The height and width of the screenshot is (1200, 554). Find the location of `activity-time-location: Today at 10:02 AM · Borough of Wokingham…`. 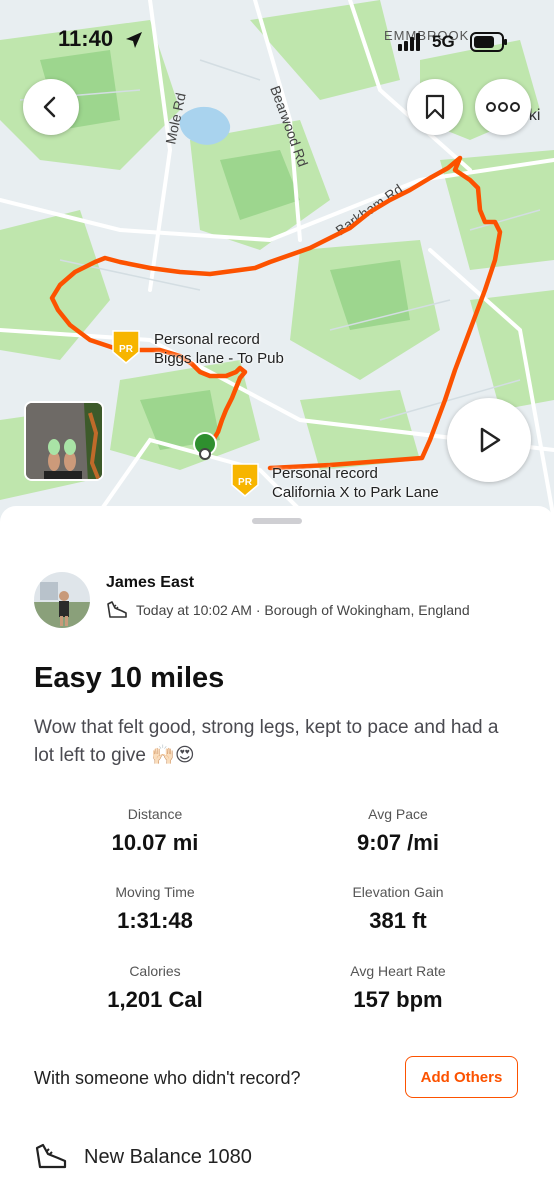

activity-time-location: Today at 10:02 AM · Borough of Wokingham… is located at coordinates (303, 610).